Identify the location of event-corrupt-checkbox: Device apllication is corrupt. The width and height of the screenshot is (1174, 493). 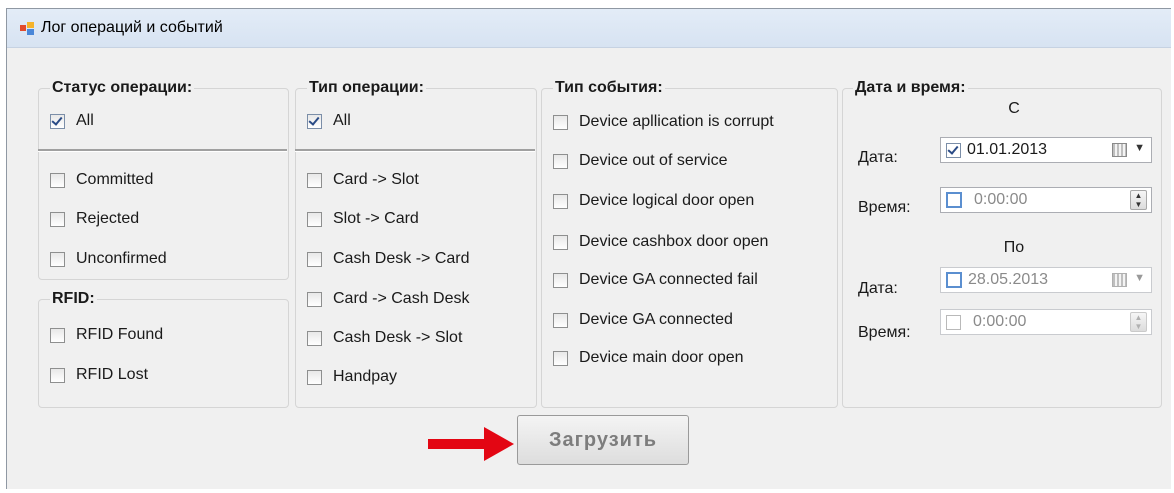
(663, 122).